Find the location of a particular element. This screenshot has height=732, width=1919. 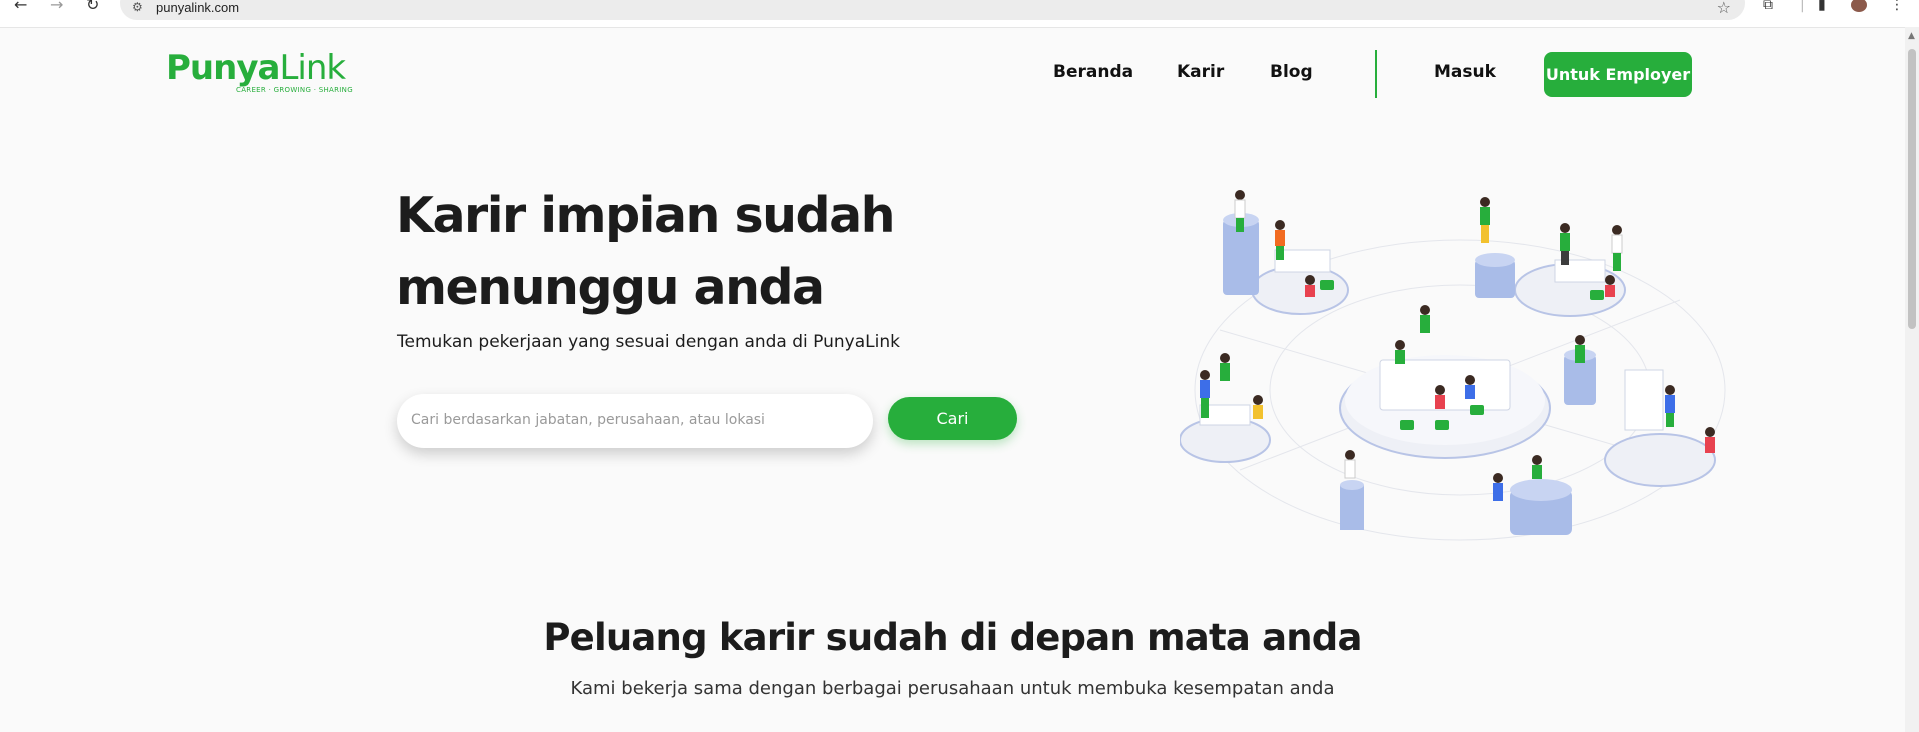

address-url: punyalink.com is located at coordinates (197, 7).